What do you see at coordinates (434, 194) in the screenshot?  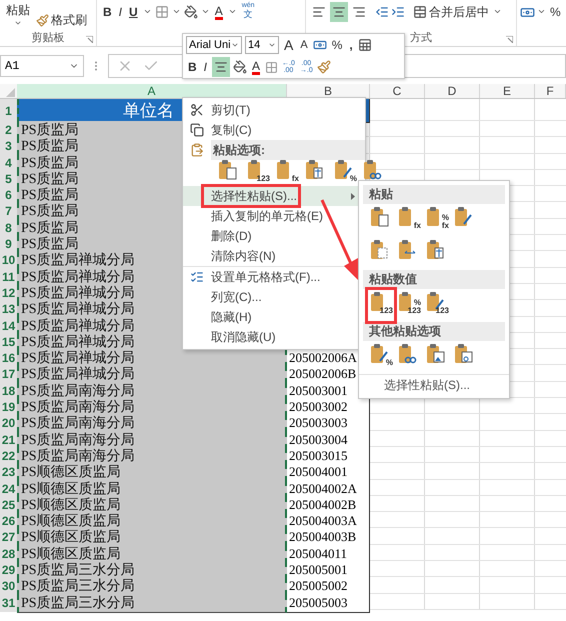 I see `section-header: 粘贴` at bounding box center [434, 194].